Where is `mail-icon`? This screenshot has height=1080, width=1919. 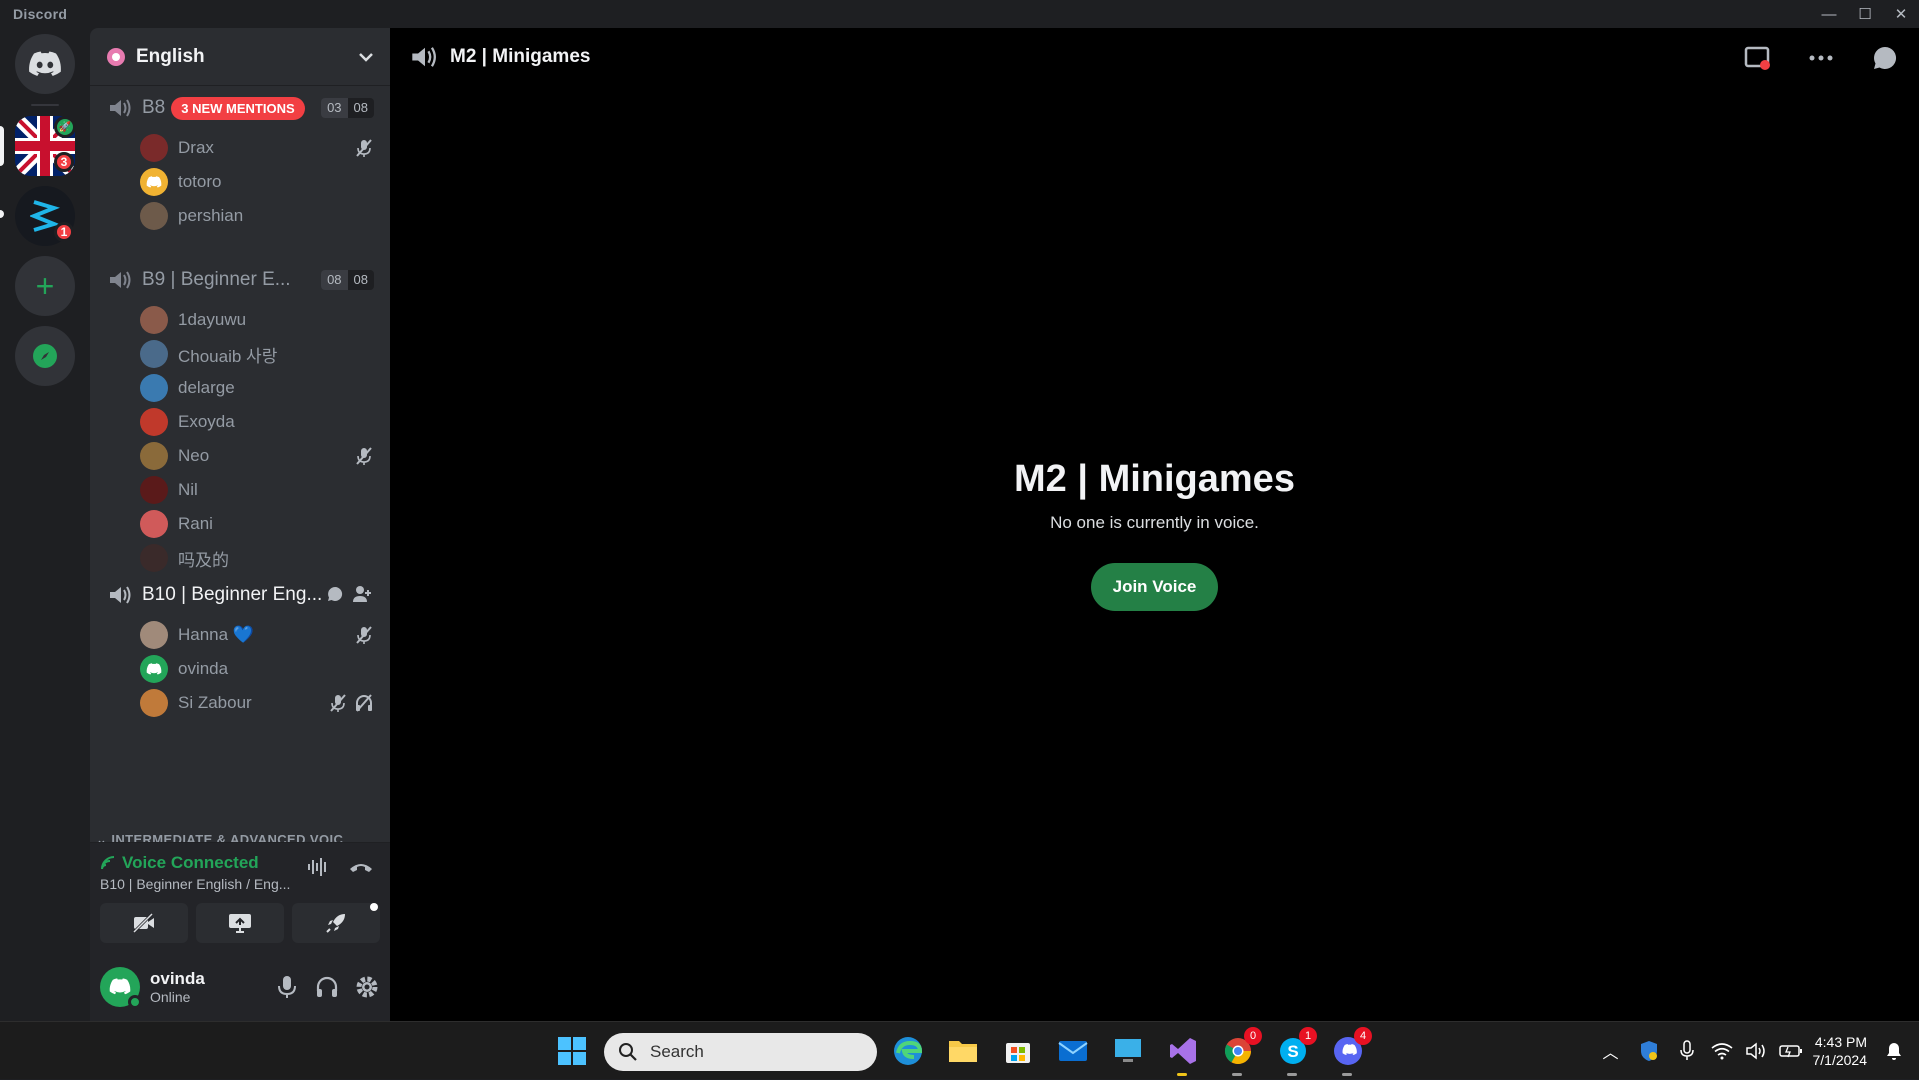 mail-icon is located at coordinates (1073, 1051).